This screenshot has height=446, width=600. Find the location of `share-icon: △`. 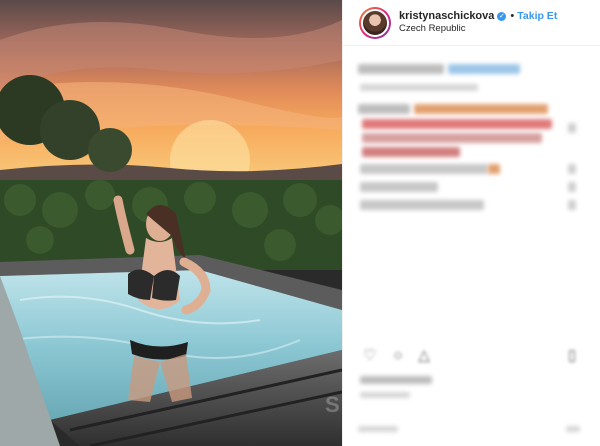

share-icon: △ is located at coordinates (424, 356).